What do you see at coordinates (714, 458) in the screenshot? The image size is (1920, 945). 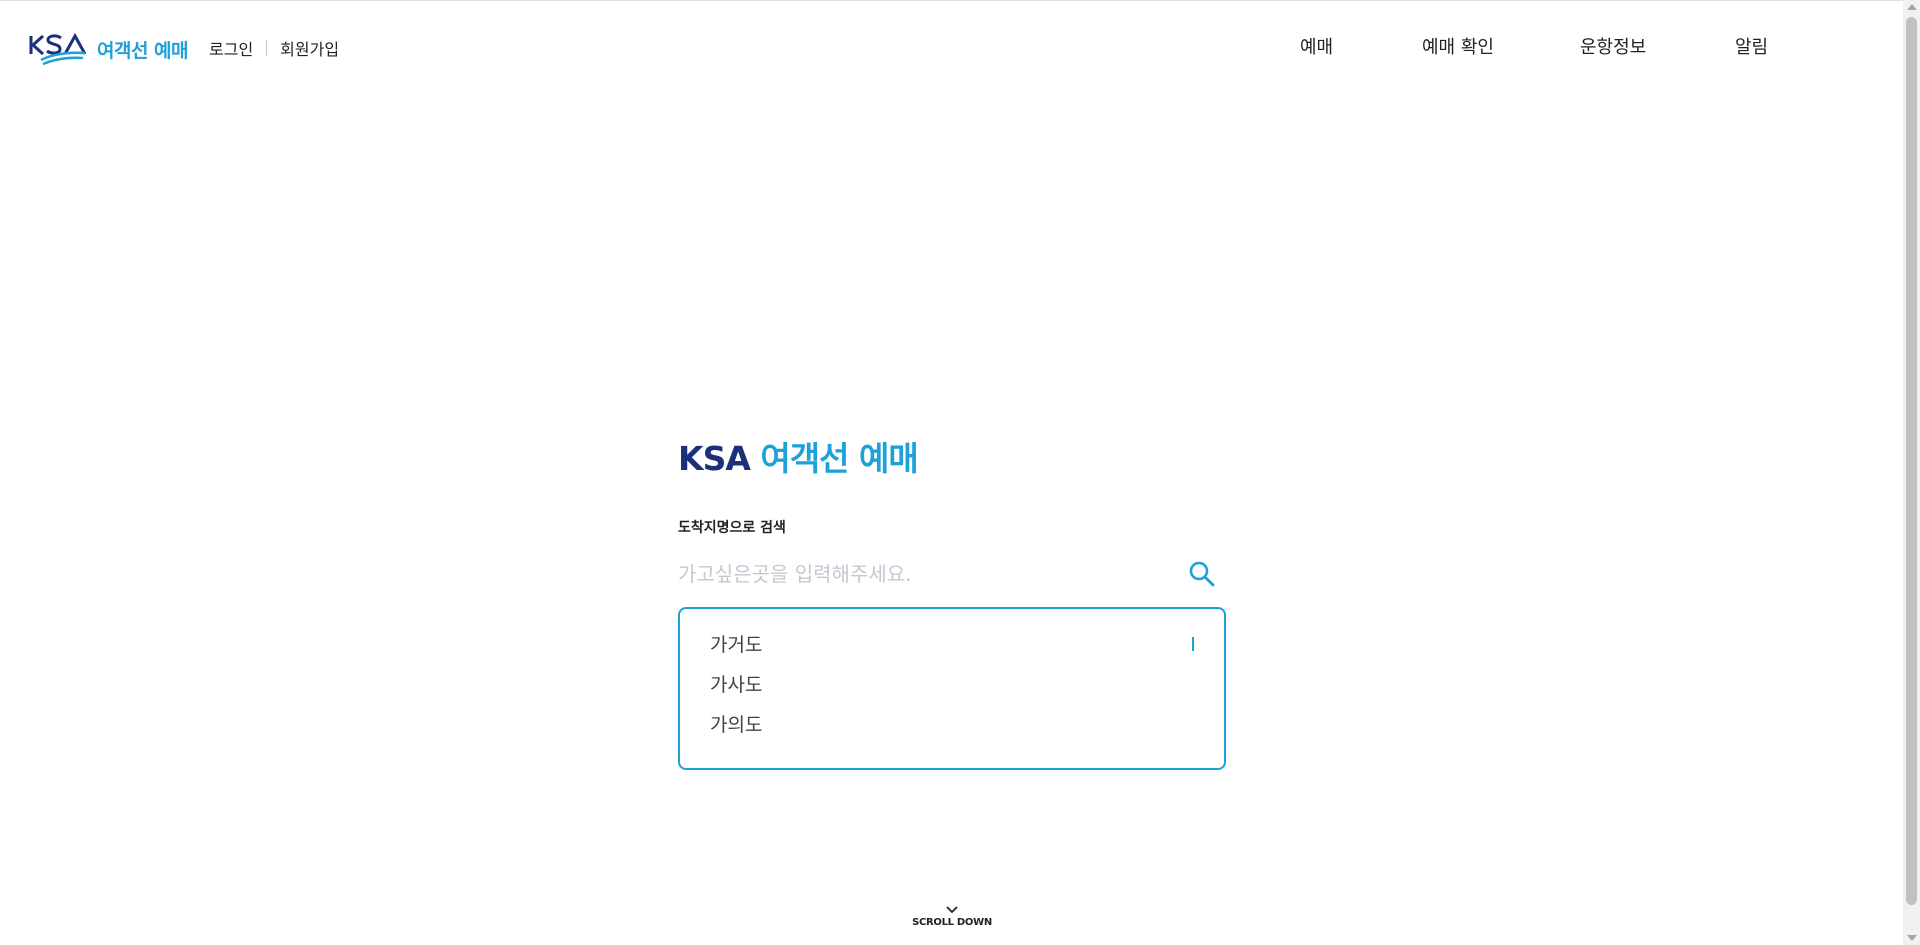 I see `title-brand: KSA` at bounding box center [714, 458].